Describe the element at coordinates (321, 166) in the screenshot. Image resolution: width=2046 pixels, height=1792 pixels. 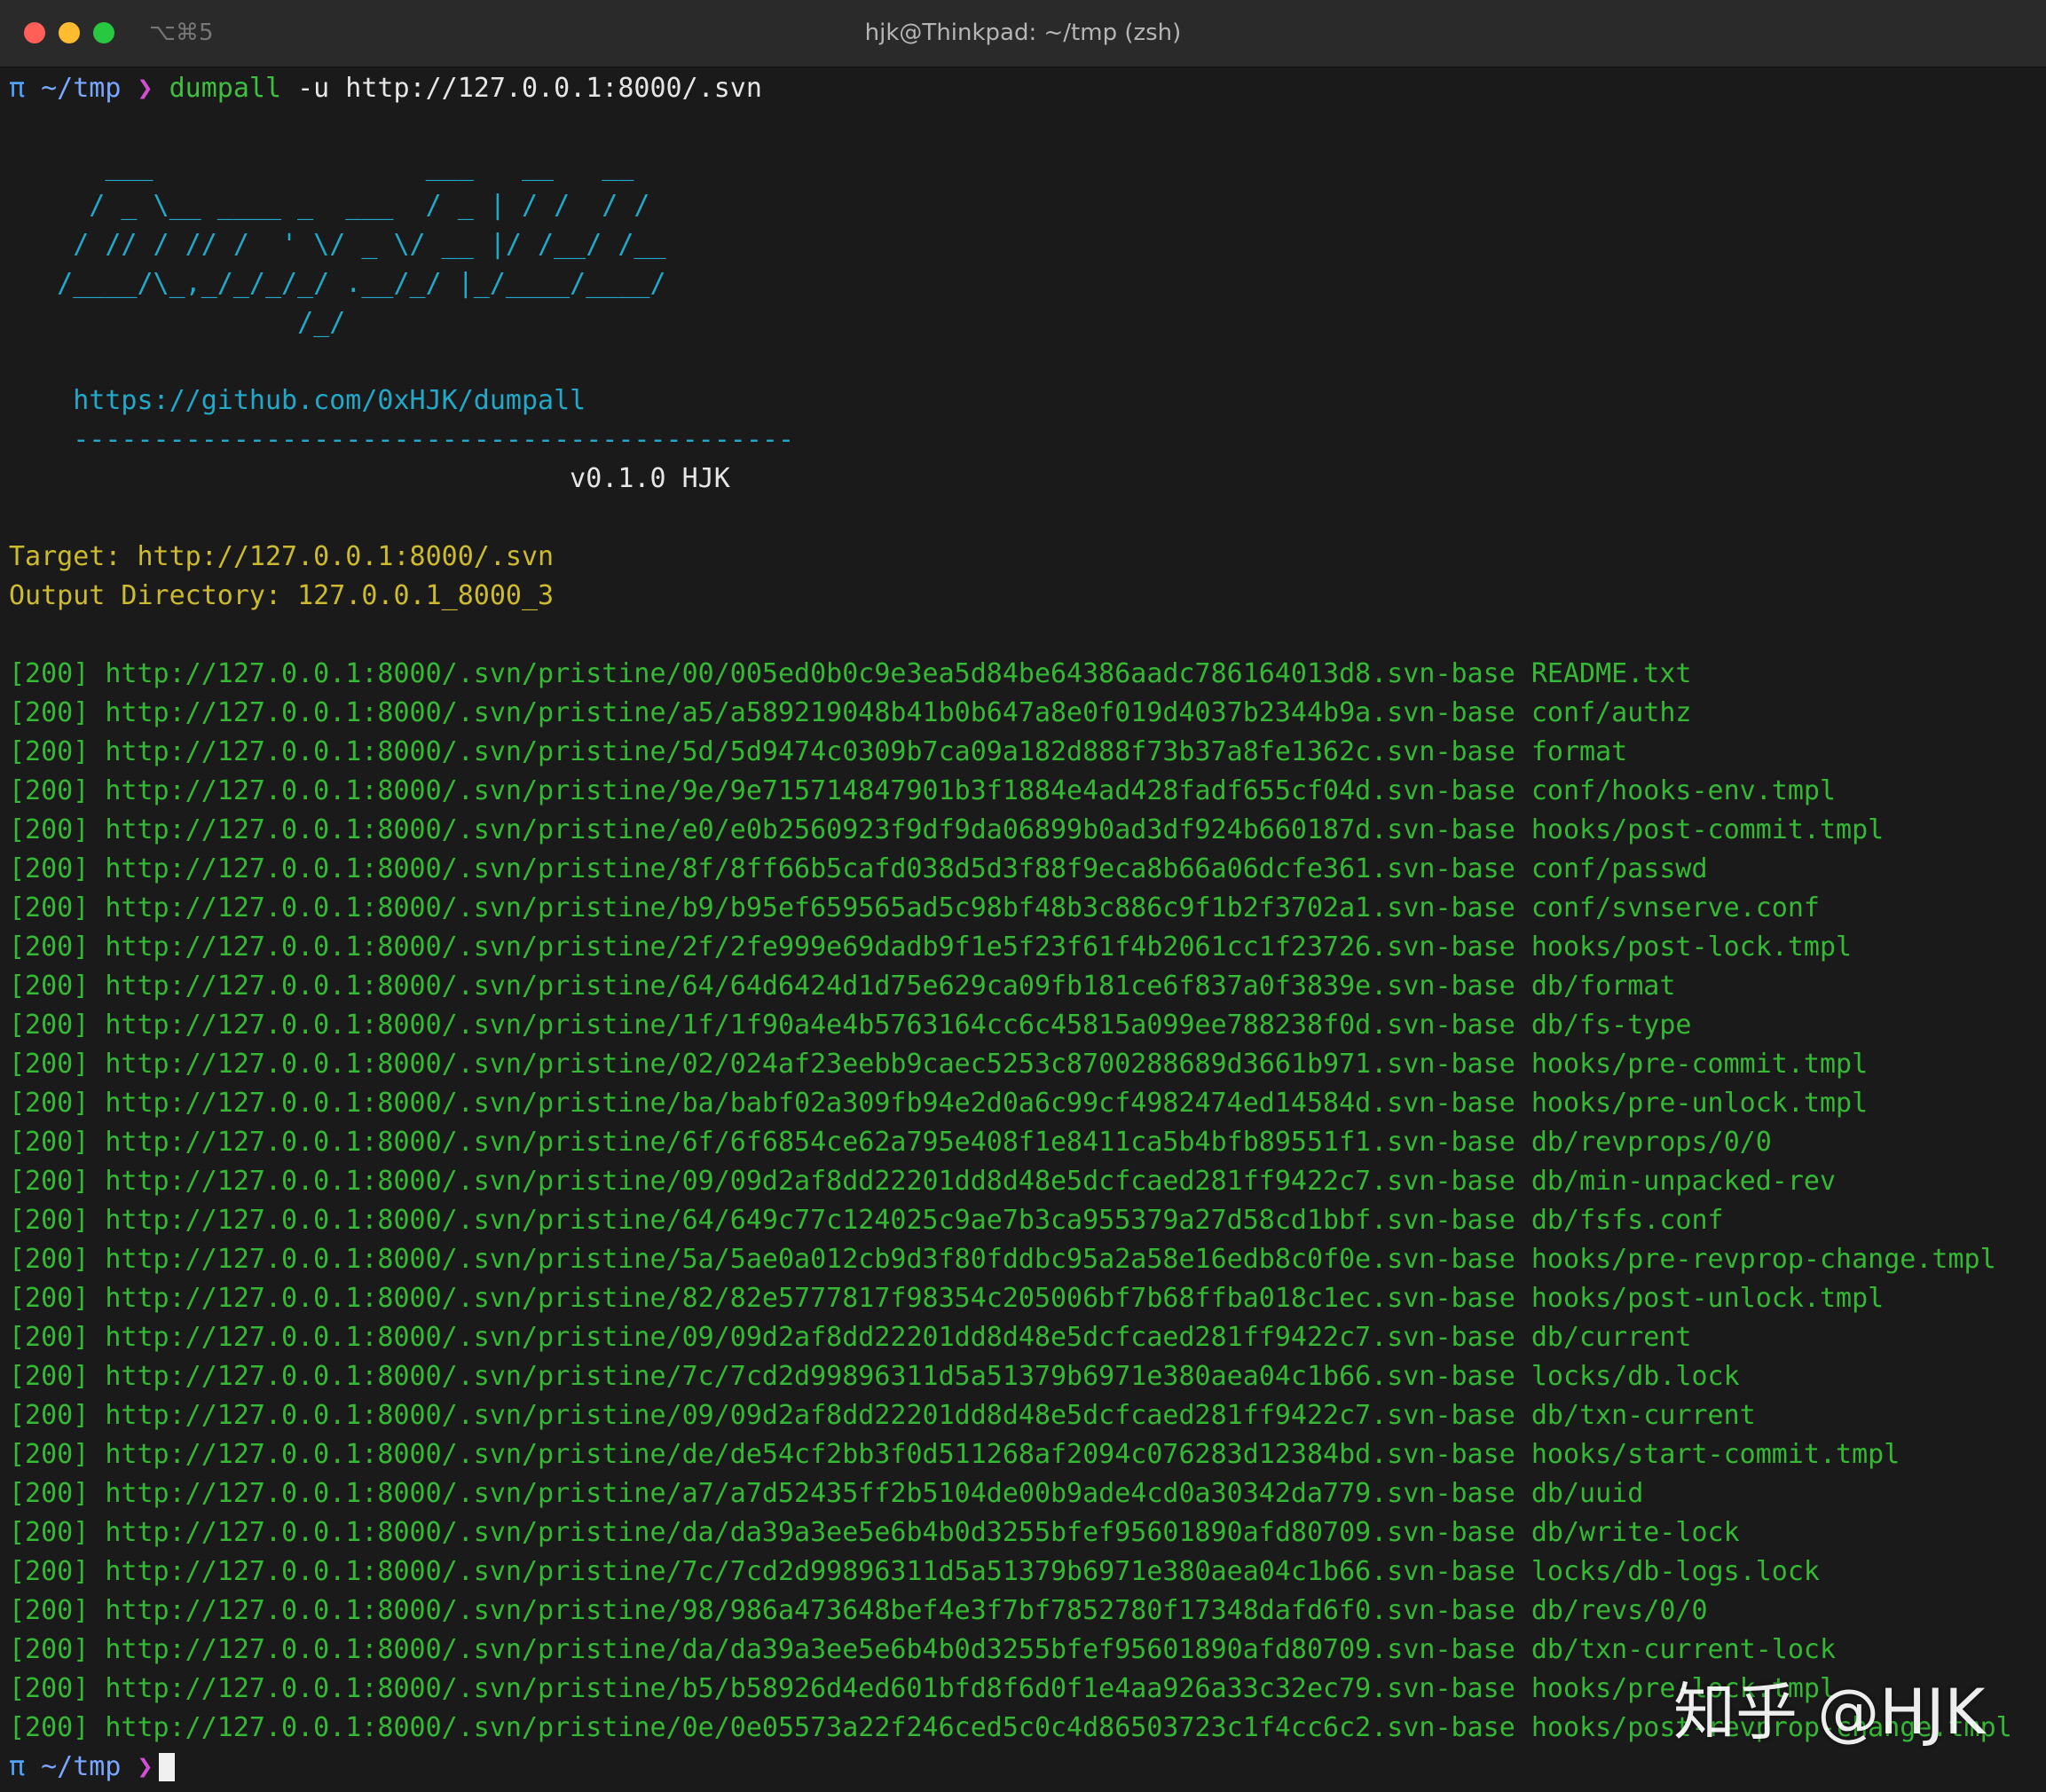
I see `banner-ascii-line: ___ ___ __ __` at that location.